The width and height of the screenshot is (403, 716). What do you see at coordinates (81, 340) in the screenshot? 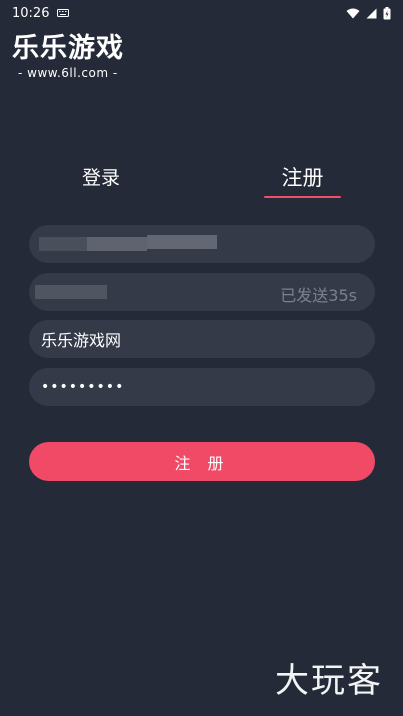
I see `nickname-value: 乐乐游戏网` at bounding box center [81, 340].